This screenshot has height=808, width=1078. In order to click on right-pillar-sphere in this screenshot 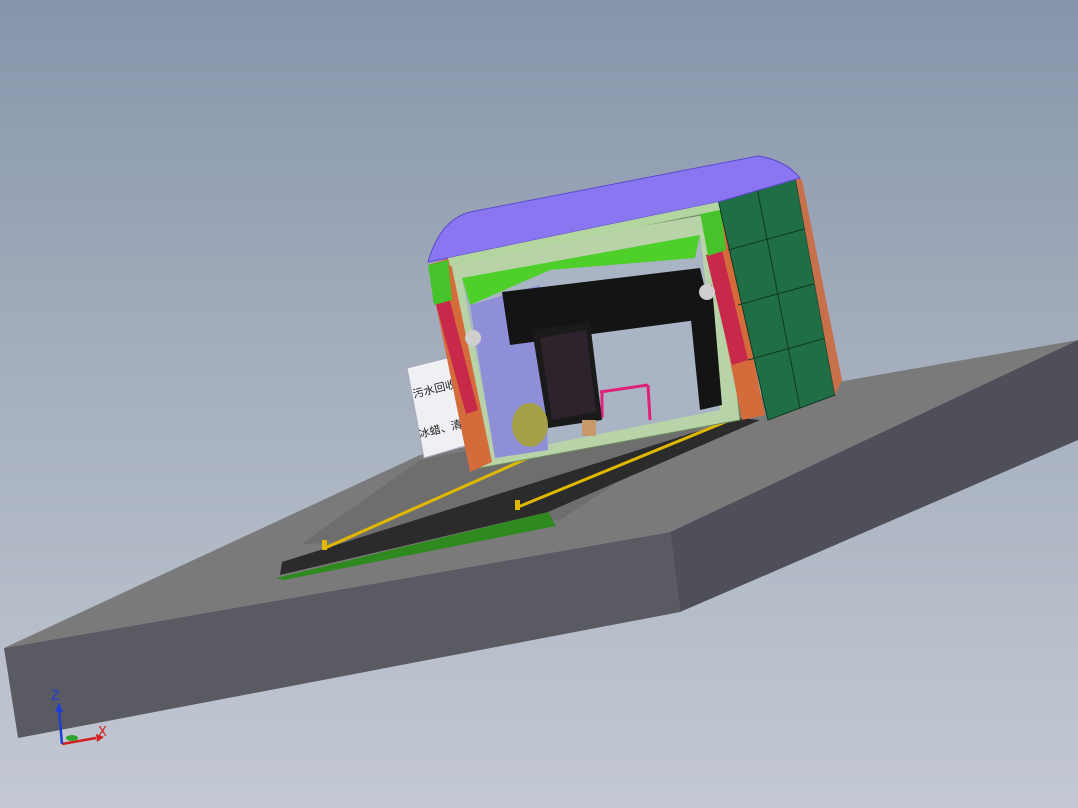, I will do `click(707, 292)`.